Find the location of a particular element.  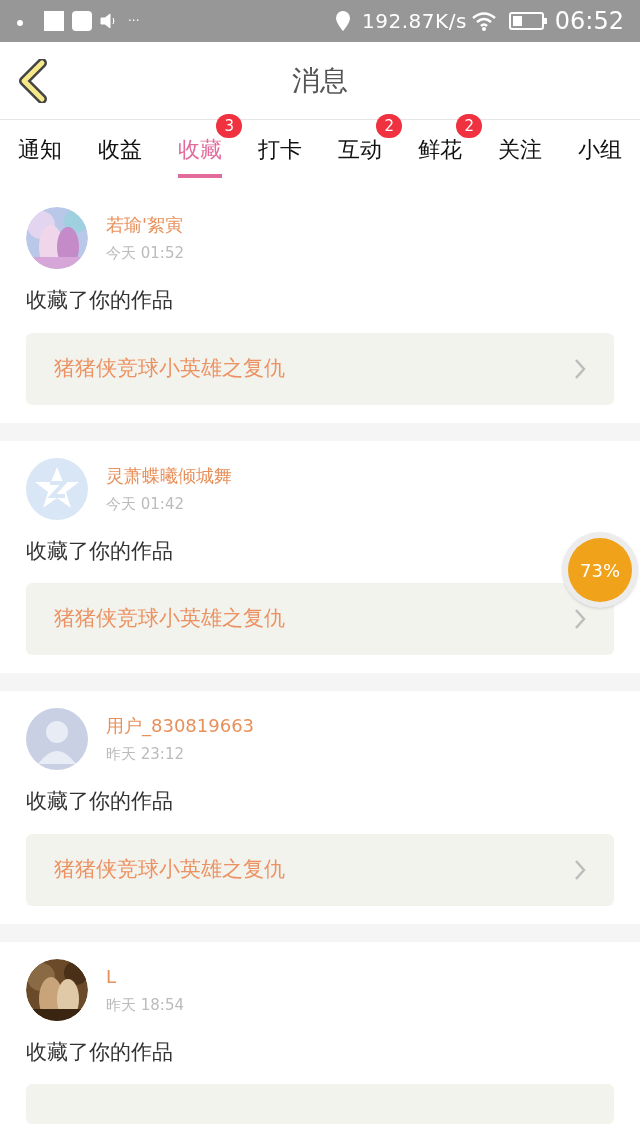

message-time: 今天 01:52 is located at coordinates (145, 254).